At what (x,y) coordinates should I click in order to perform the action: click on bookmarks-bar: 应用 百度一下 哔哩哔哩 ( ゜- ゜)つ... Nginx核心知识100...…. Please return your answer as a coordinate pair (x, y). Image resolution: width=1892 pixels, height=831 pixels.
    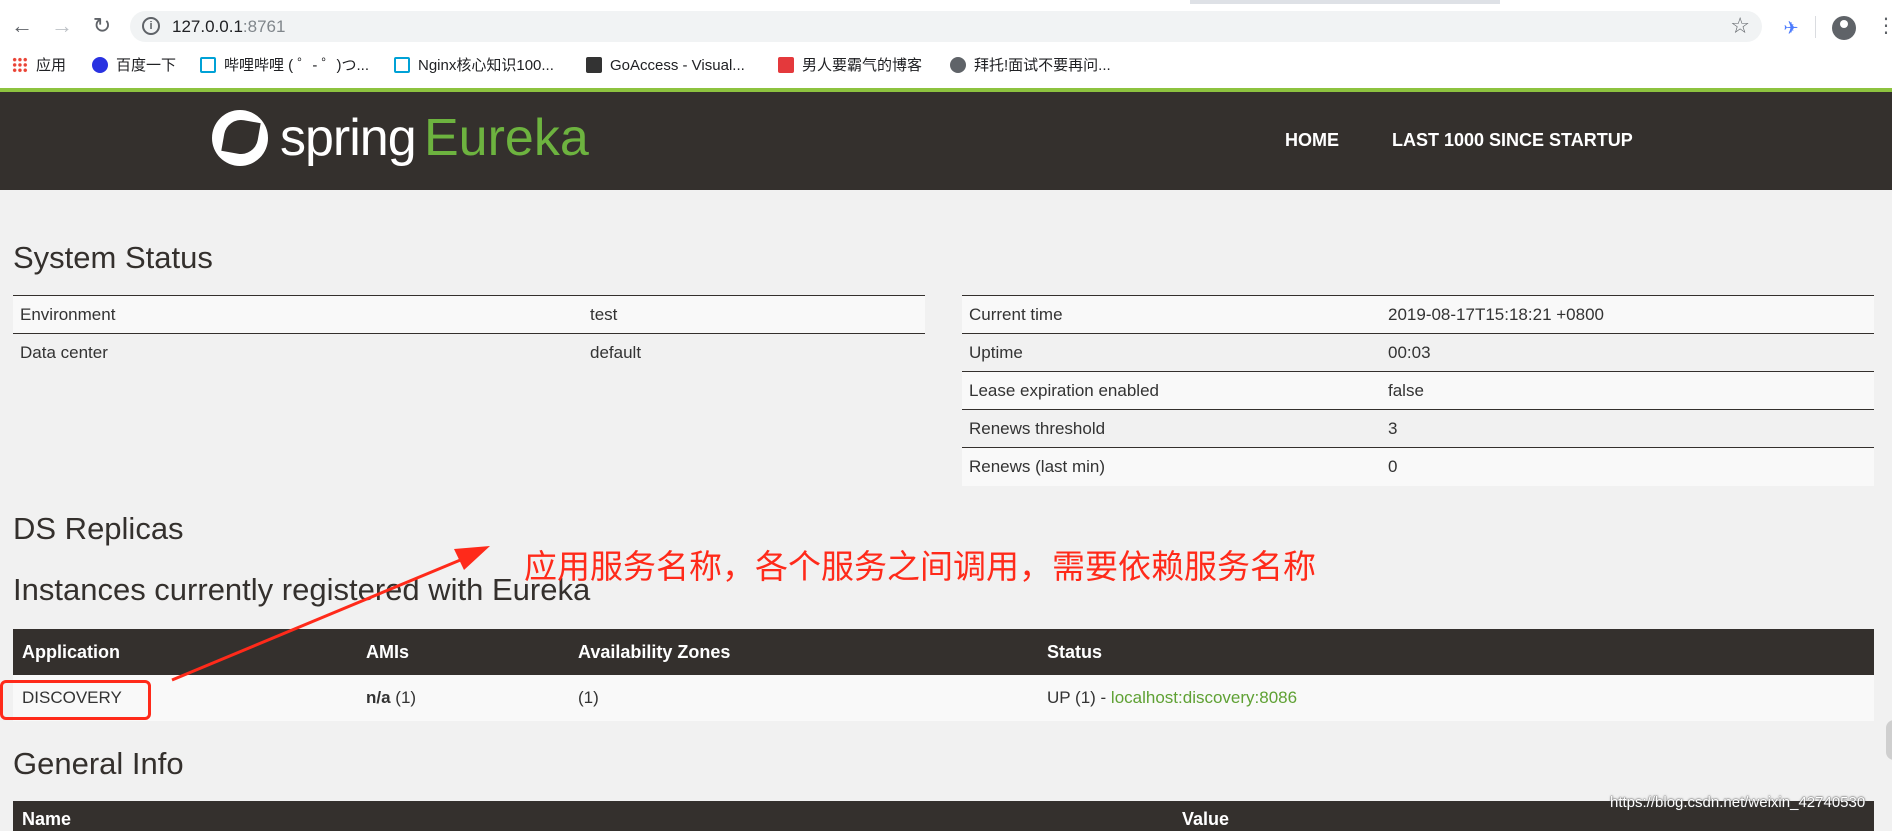
    Looking at the image, I should click on (946, 66).